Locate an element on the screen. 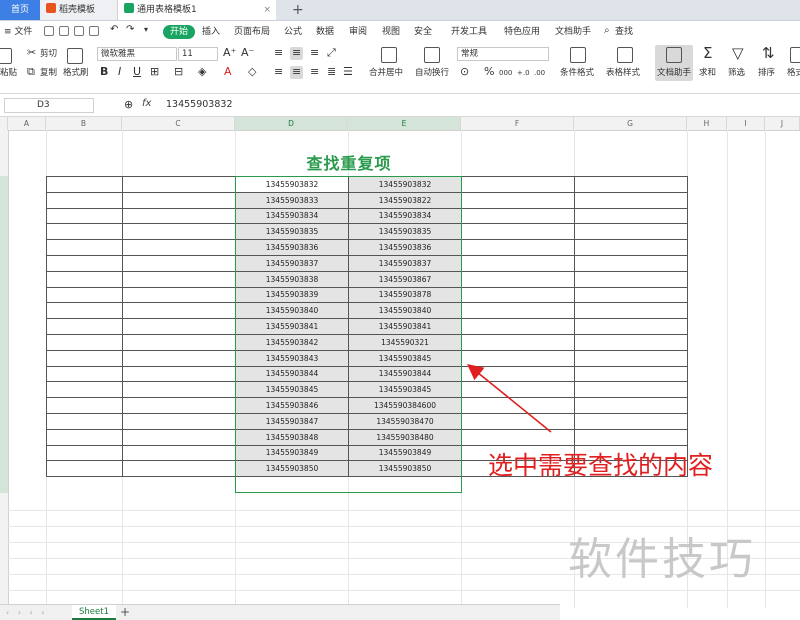 Image resolution: width=800 pixels, height=620 pixels. cell-d: 13455903842 is located at coordinates (292, 342).